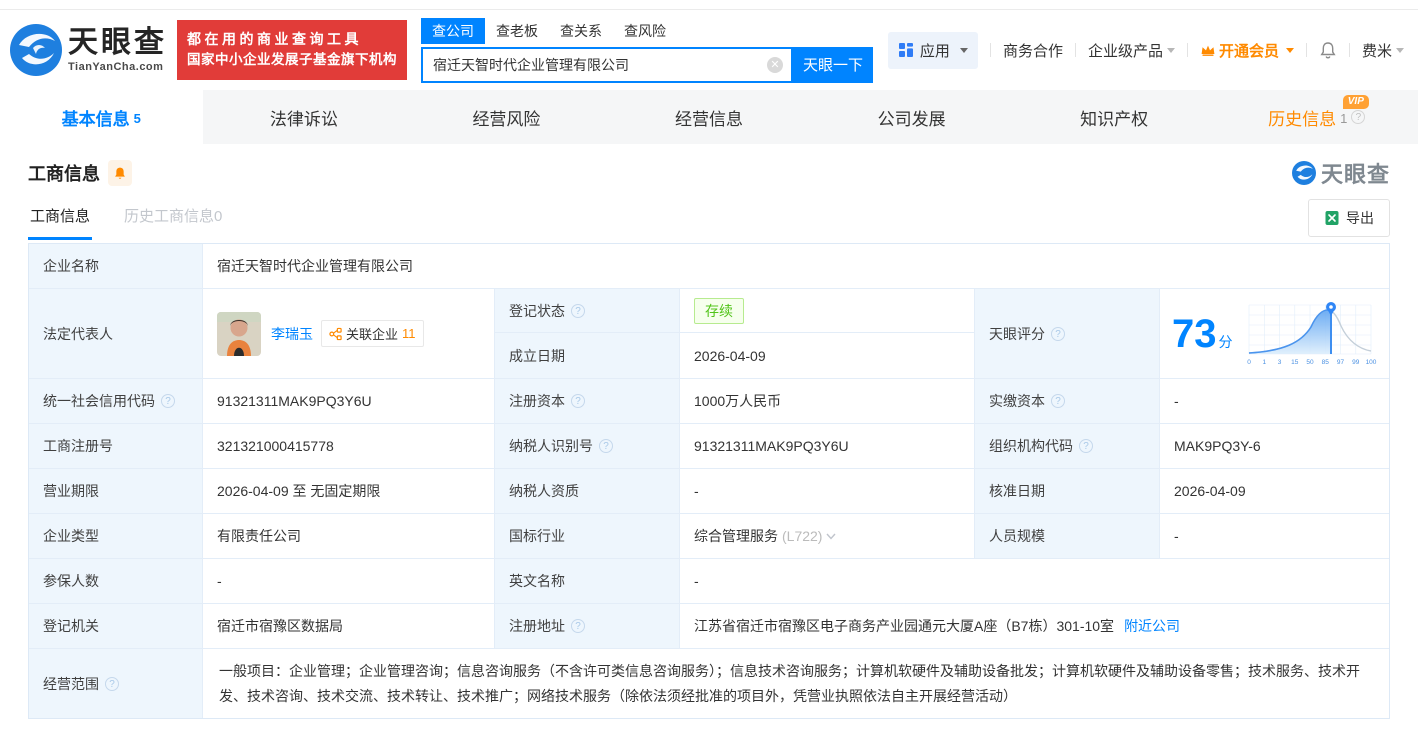 This screenshot has height=730, width=1418. Describe the element at coordinates (1067, 536) in the screenshot. I see `field-label: 人员规模` at that location.